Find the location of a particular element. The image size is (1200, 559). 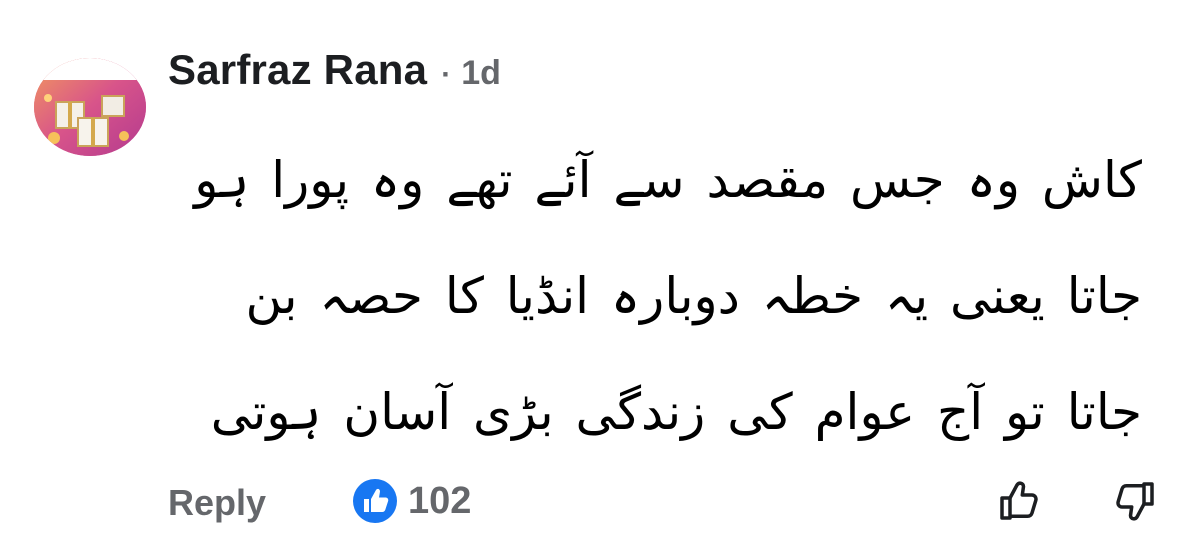

author-name: Sarfraz Rana is located at coordinates (297, 70).